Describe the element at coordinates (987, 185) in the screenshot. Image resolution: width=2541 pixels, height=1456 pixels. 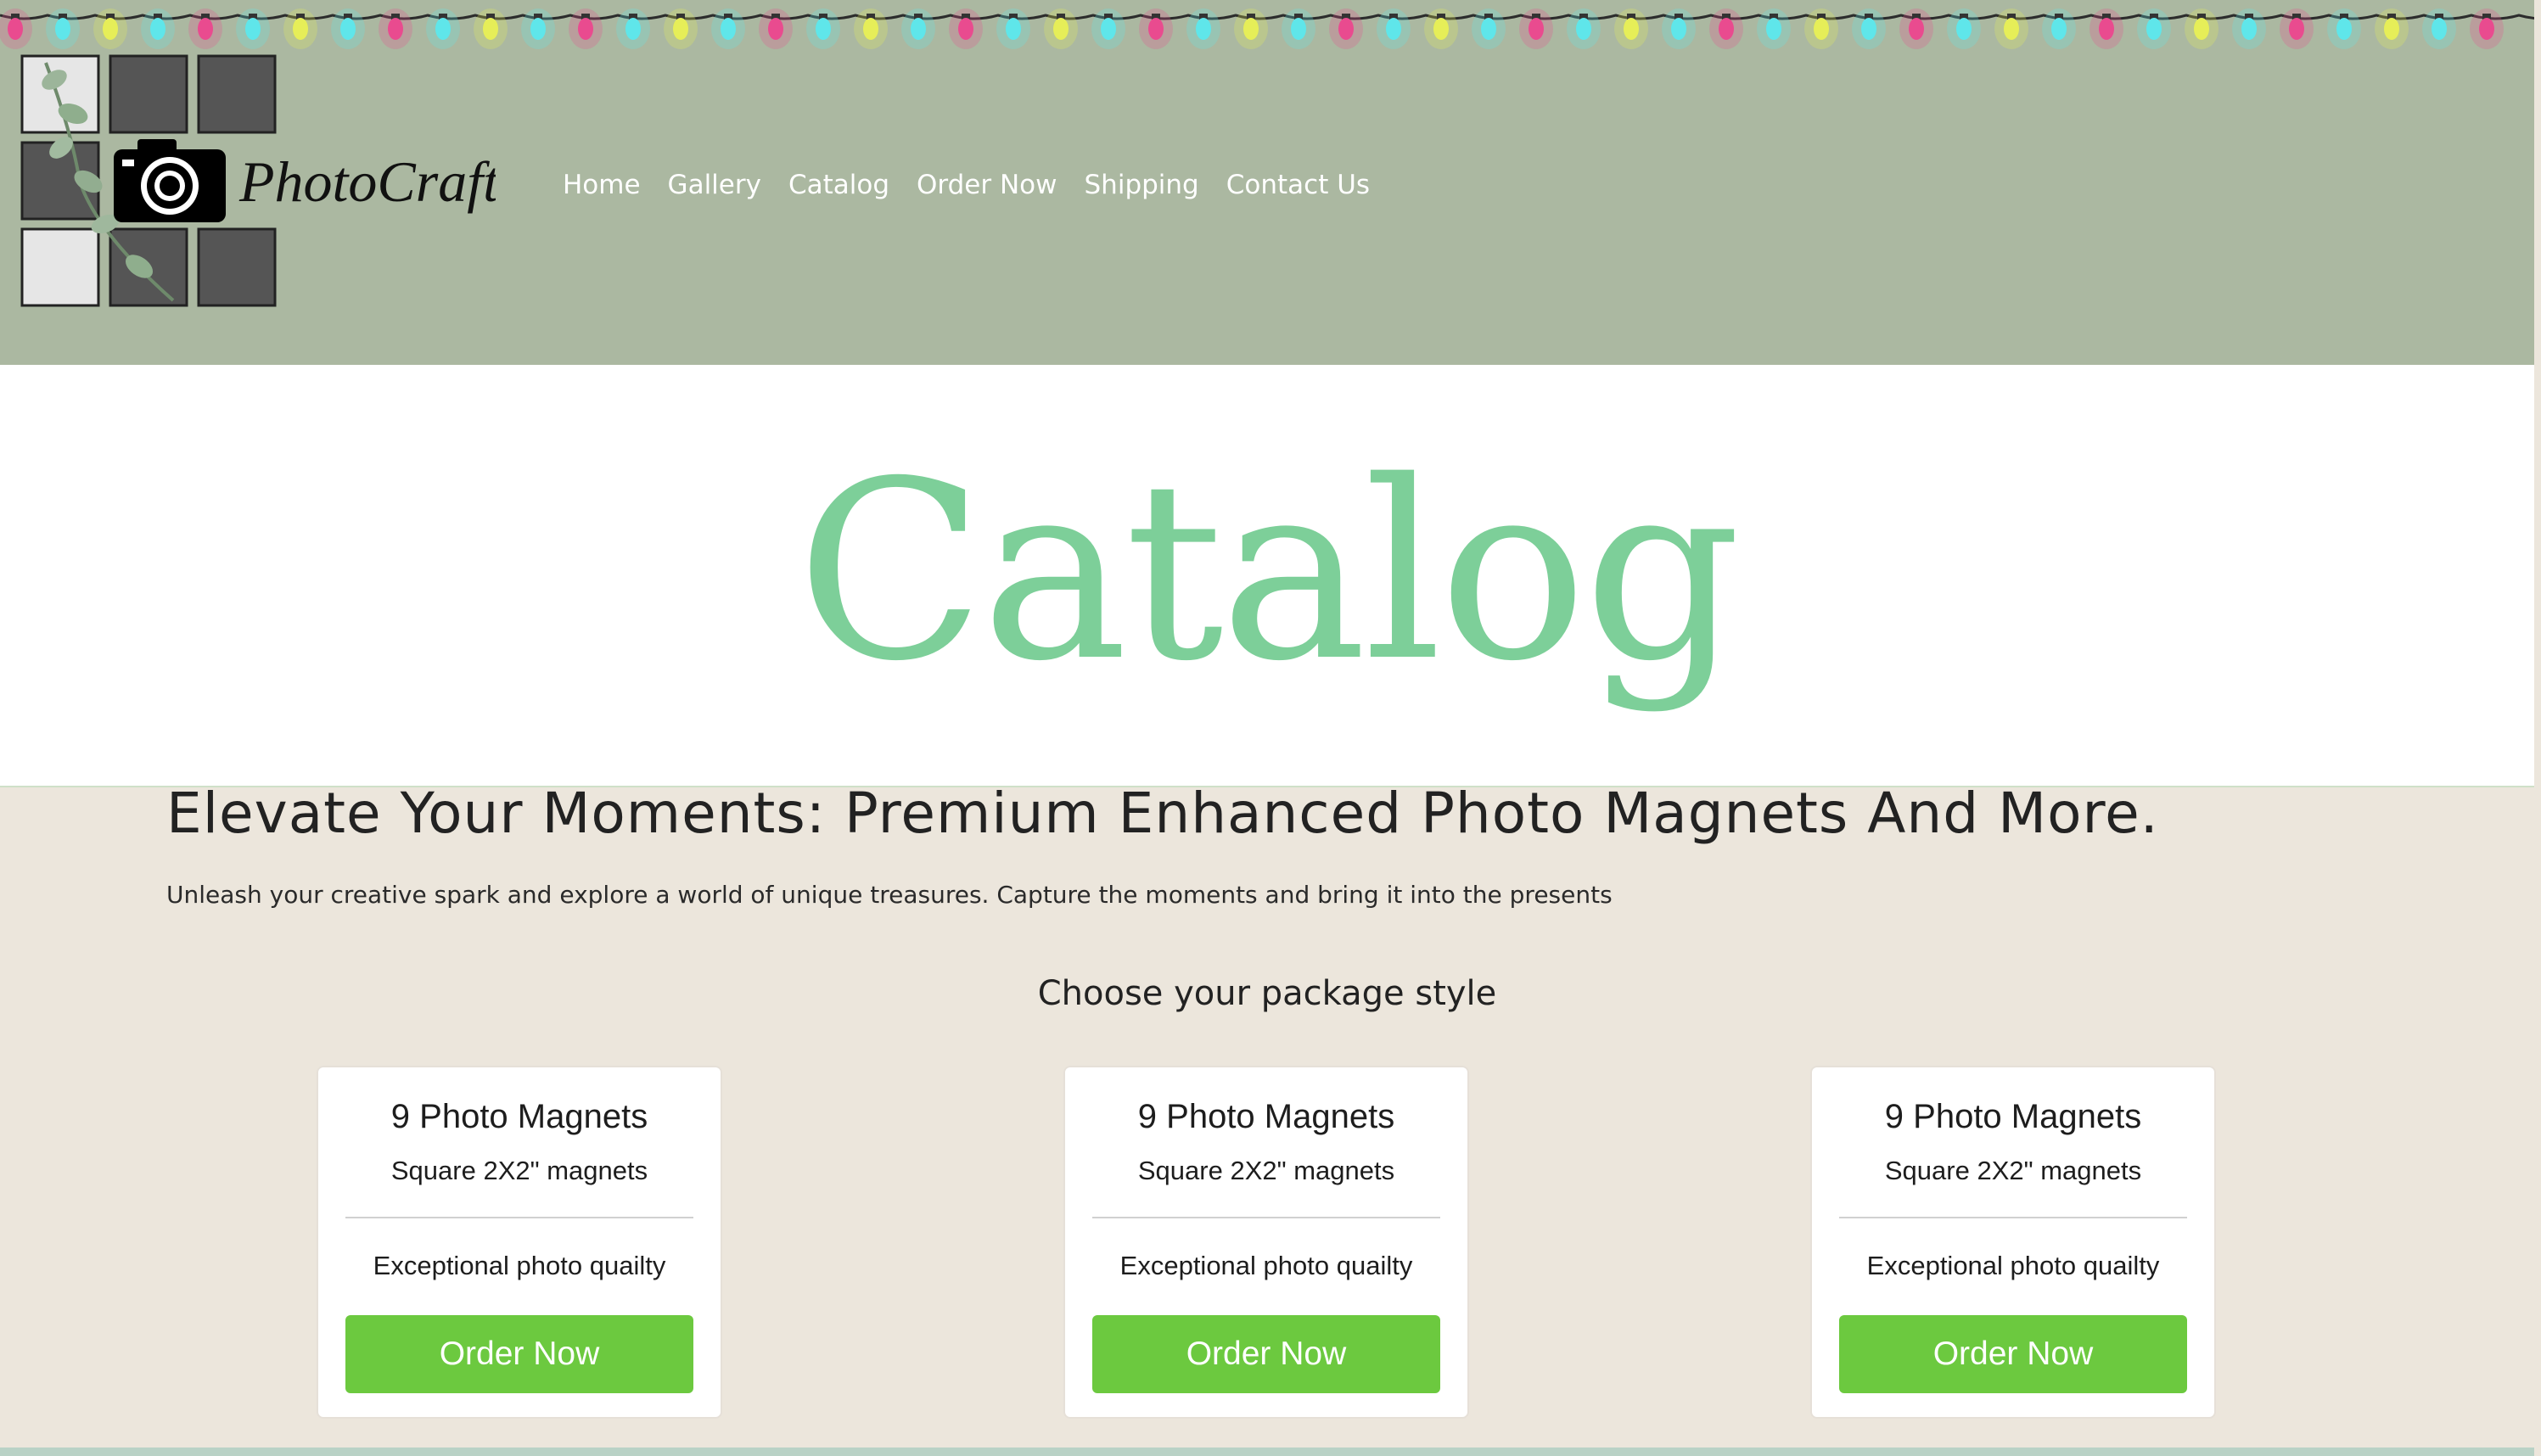
I see `nav-order-now: Order Now` at that location.